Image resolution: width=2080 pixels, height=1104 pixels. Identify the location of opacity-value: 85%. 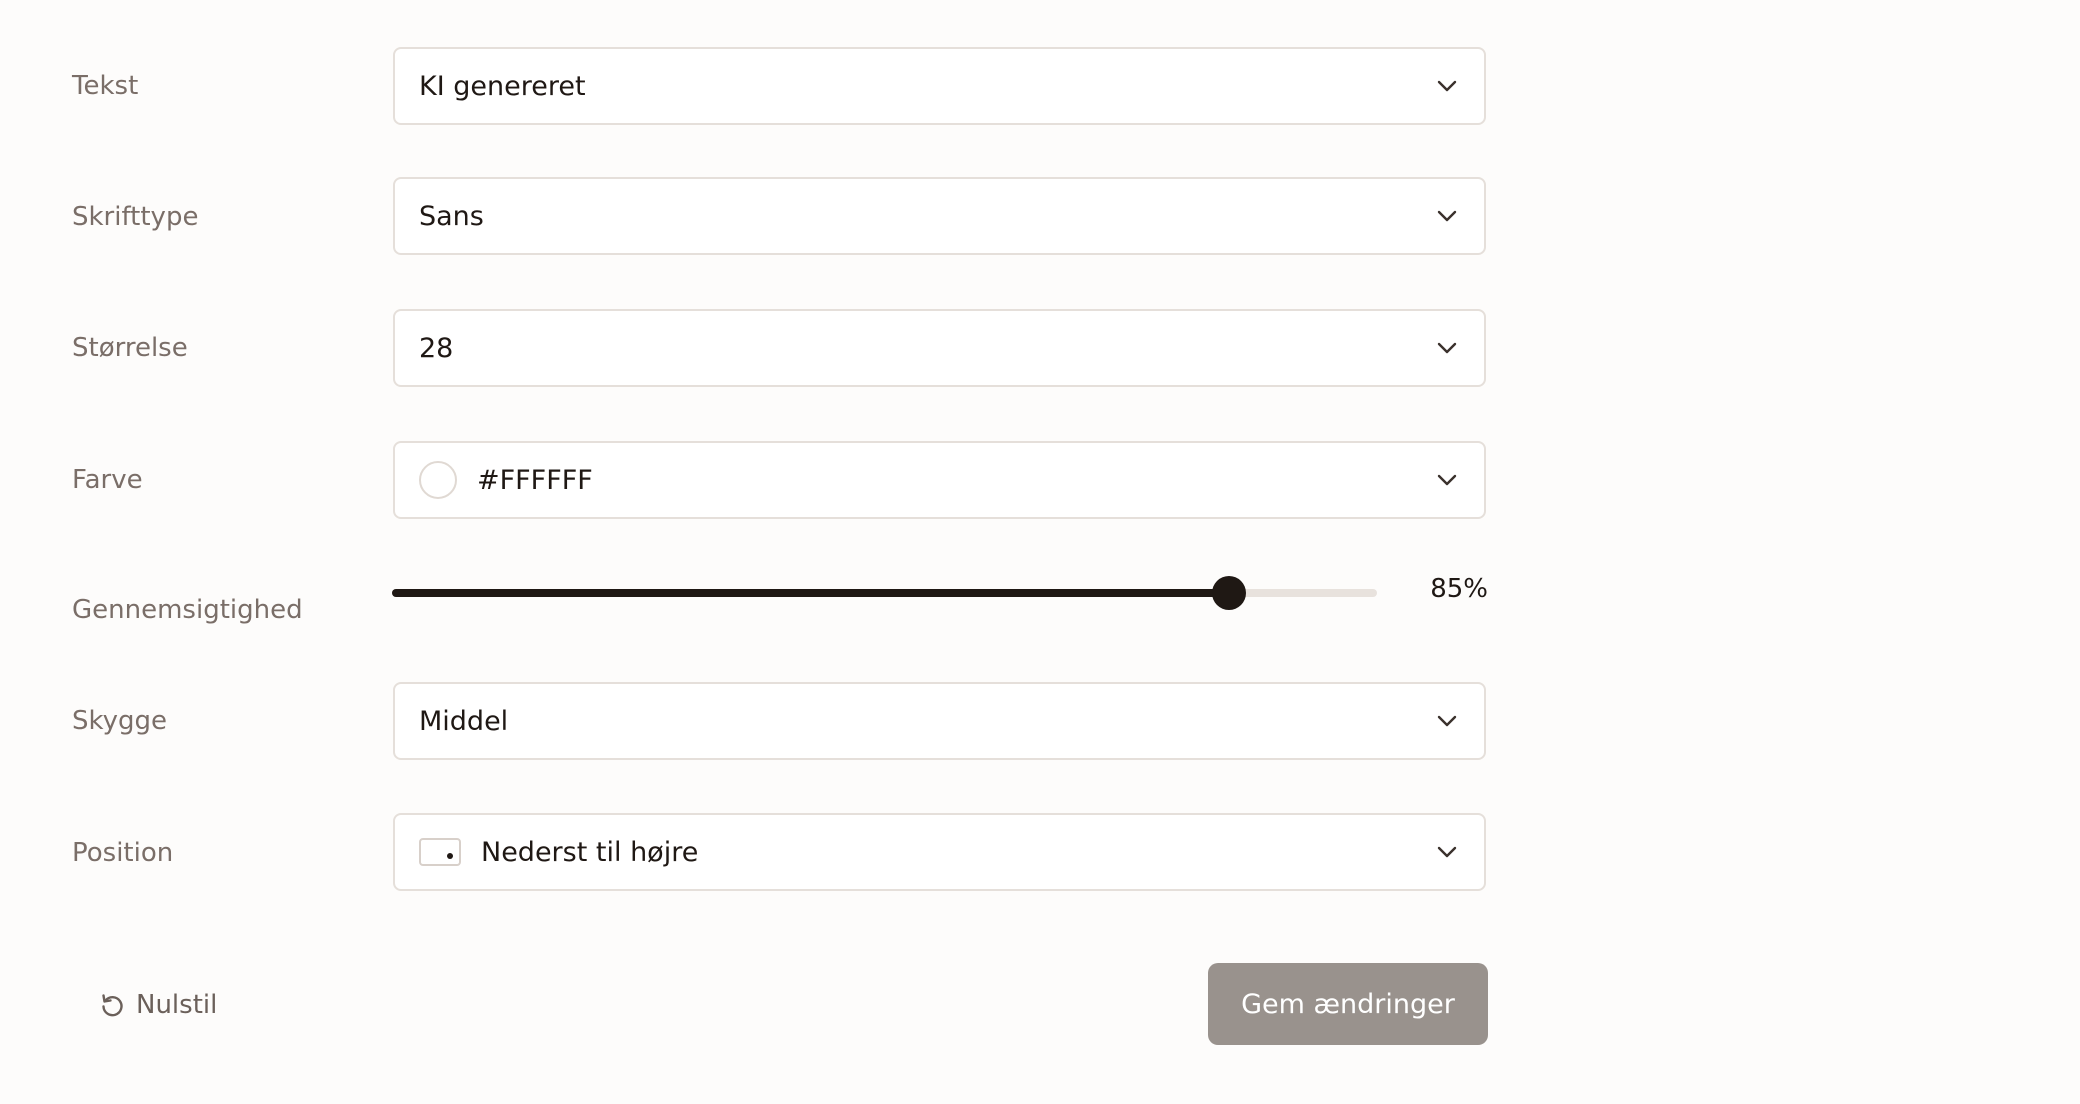
(1459, 589).